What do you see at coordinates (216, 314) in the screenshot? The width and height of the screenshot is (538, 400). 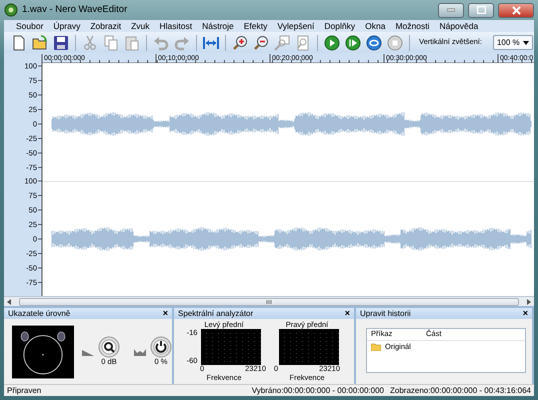 I see `panel-title: Spektrální analyzátor` at bounding box center [216, 314].